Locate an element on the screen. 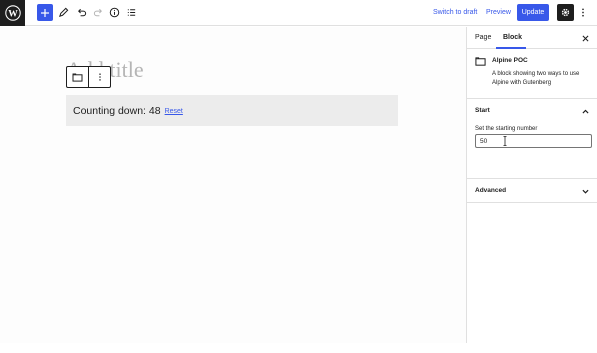 The width and height of the screenshot is (597, 353). info-icon is located at coordinates (114, 12).